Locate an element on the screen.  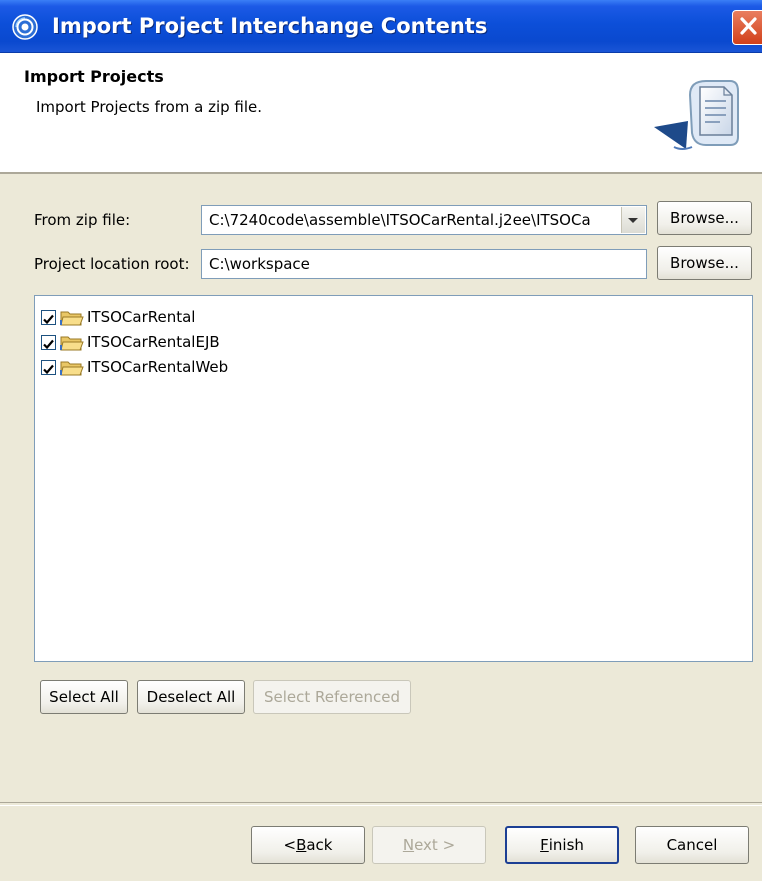
back-mnemonic: B is located at coordinates (301, 845).